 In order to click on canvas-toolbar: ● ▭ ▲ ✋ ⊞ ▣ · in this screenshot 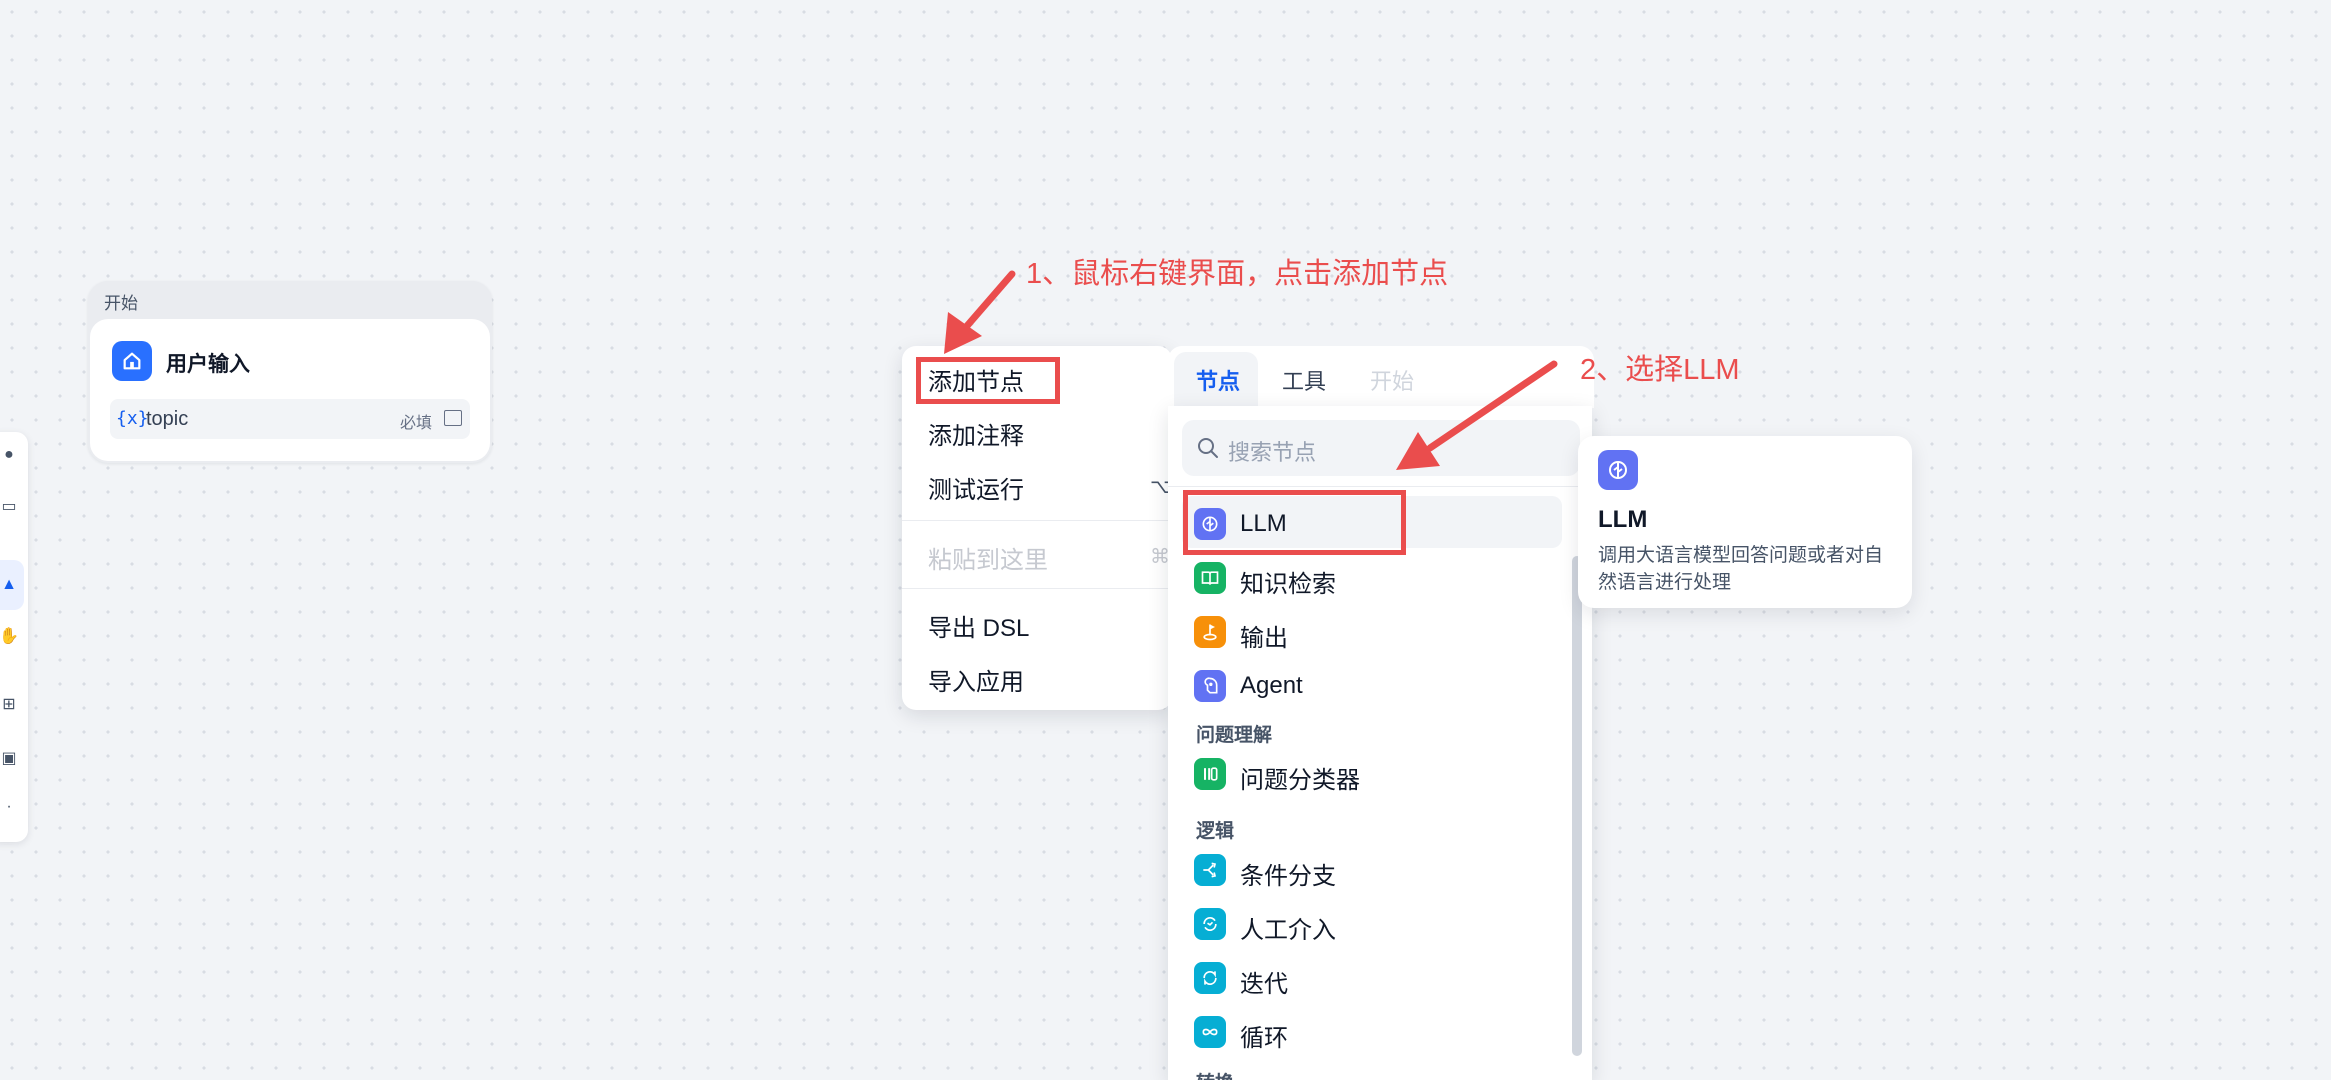, I will do `click(14, 637)`.